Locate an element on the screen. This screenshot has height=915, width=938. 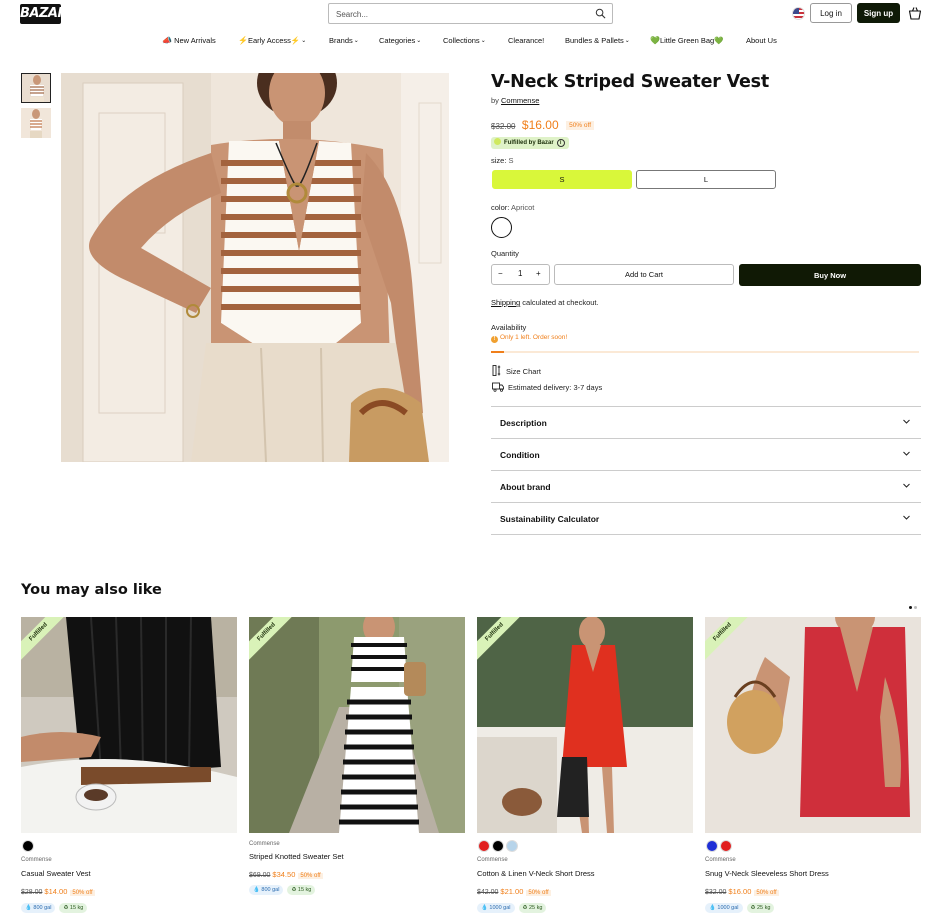
green-heart-icon: 💚 is located at coordinates (655, 40).